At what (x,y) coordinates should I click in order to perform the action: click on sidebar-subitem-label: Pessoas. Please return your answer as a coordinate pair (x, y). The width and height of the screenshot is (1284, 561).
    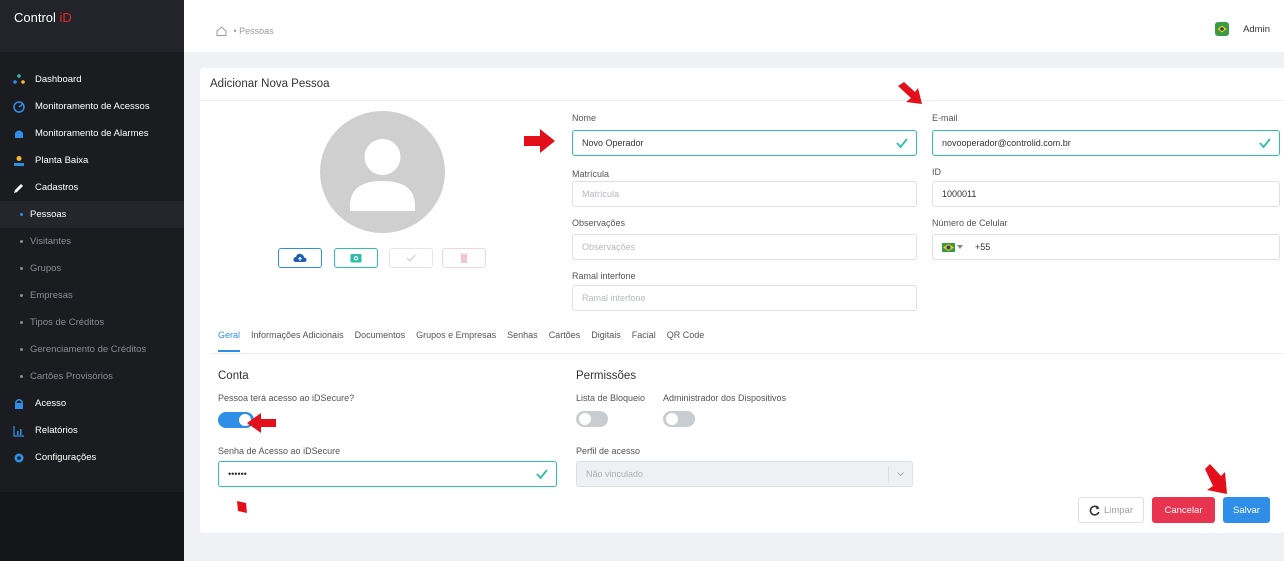
    Looking at the image, I should click on (48, 214).